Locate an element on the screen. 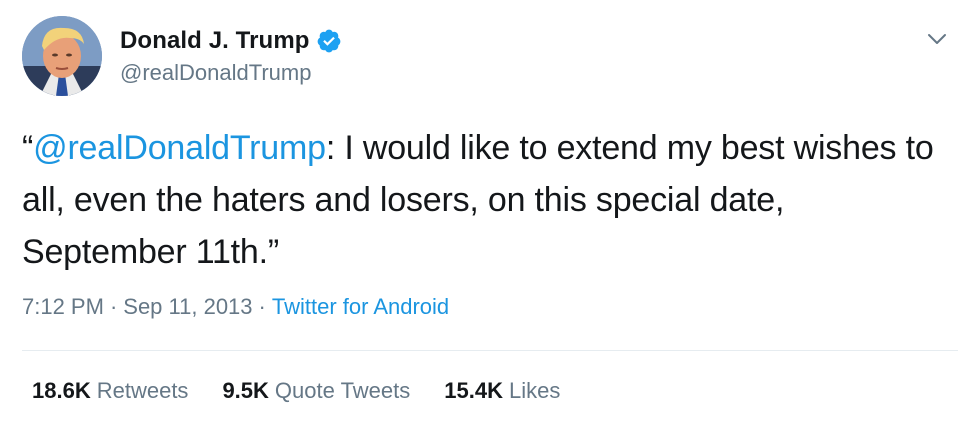 The width and height of the screenshot is (980, 429). handle: @realDonaldTrump is located at coordinates (231, 73).